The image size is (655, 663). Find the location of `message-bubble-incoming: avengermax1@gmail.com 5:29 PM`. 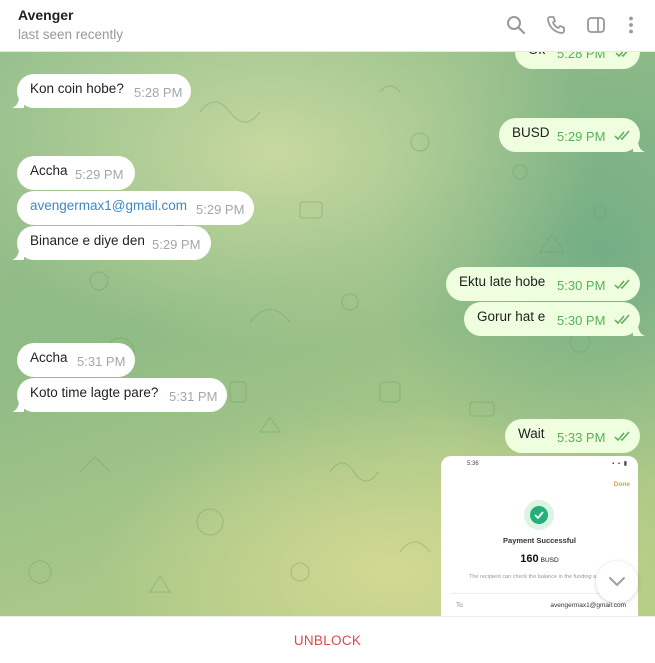

message-bubble-incoming: avengermax1@gmail.com 5:29 PM is located at coordinates (135, 208).